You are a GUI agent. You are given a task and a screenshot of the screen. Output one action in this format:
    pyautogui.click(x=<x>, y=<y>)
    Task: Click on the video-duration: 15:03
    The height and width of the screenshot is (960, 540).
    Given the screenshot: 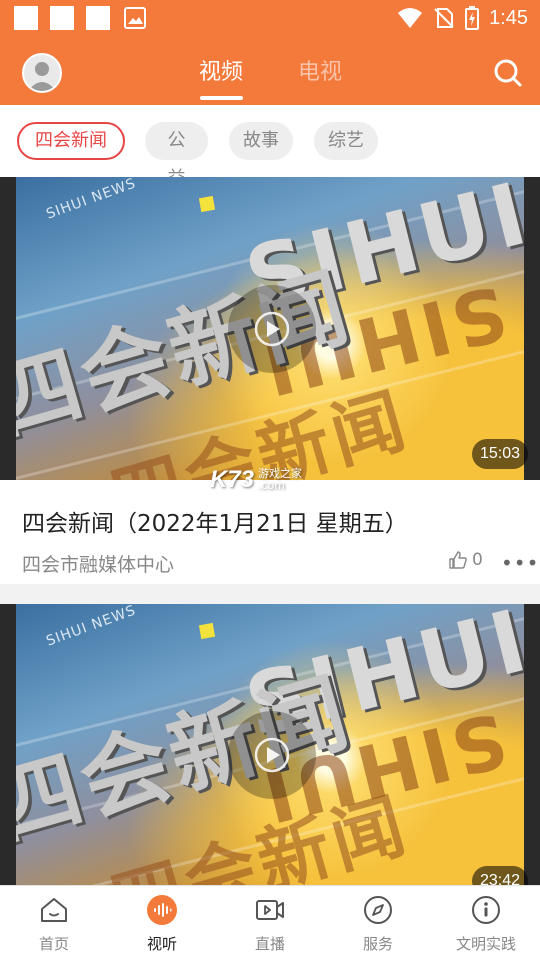 What is the action you would take?
    pyautogui.click(x=499, y=454)
    